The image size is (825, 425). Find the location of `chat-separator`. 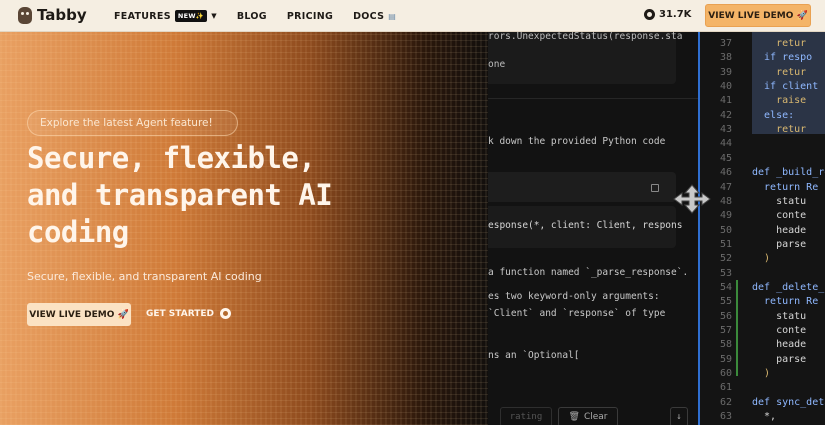

chat-separator is located at coordinates (593, 98).